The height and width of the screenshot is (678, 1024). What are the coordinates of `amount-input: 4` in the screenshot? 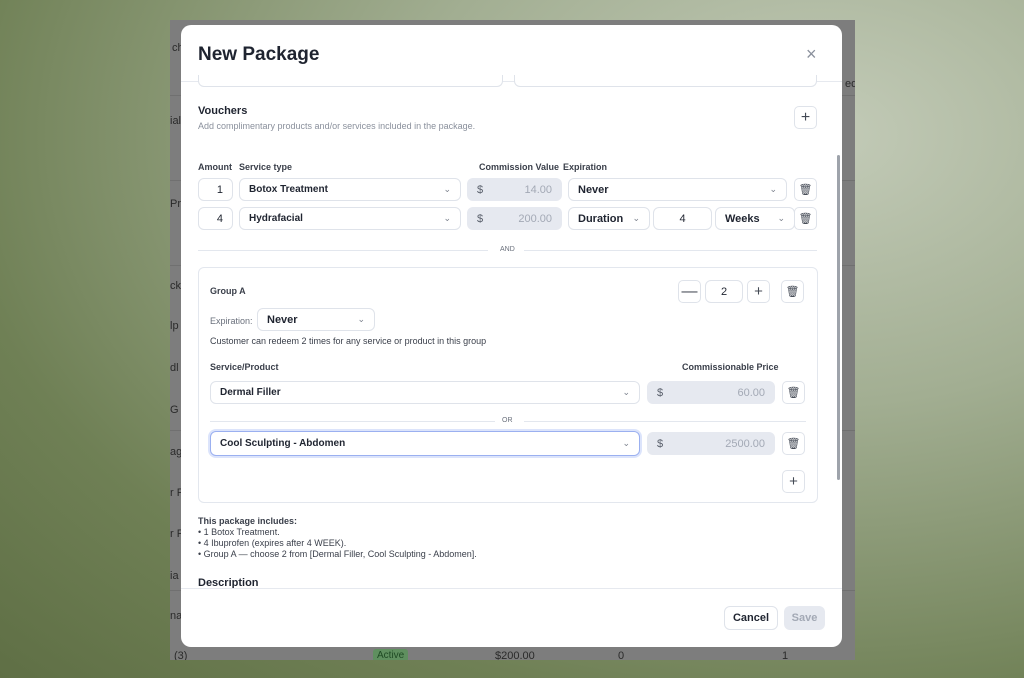 It's located at (215, 218).